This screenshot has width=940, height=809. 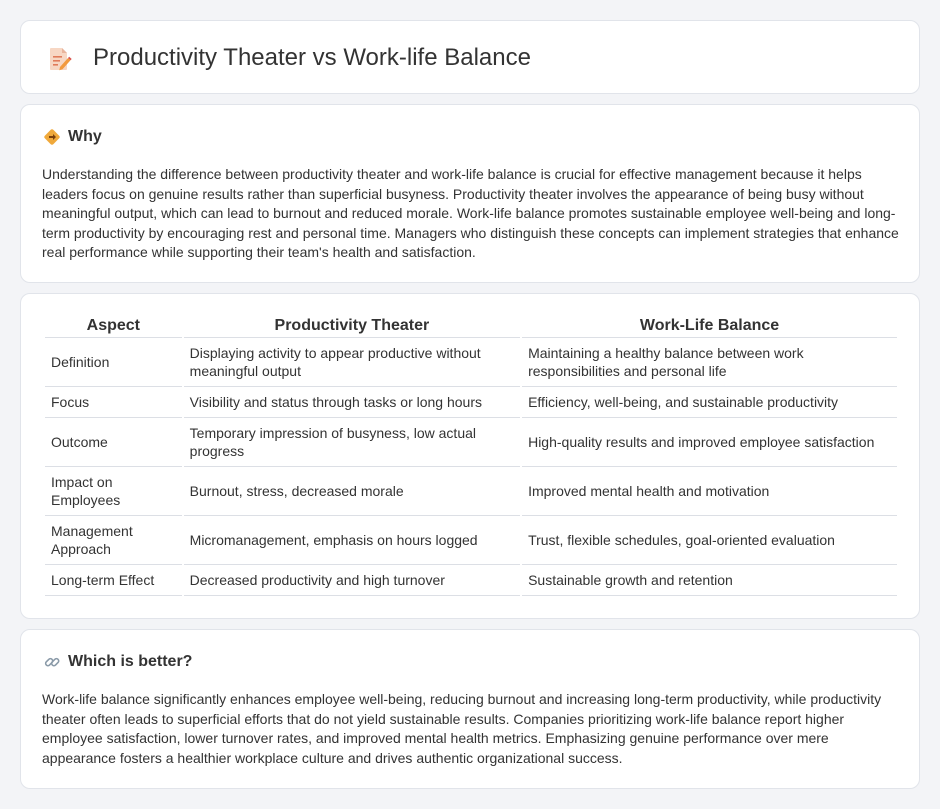 What do you see at coordinates (709, 580) in the screenshot?
I see `table-cell: Sustainable growth and retention` at bounding box center [709, 580].